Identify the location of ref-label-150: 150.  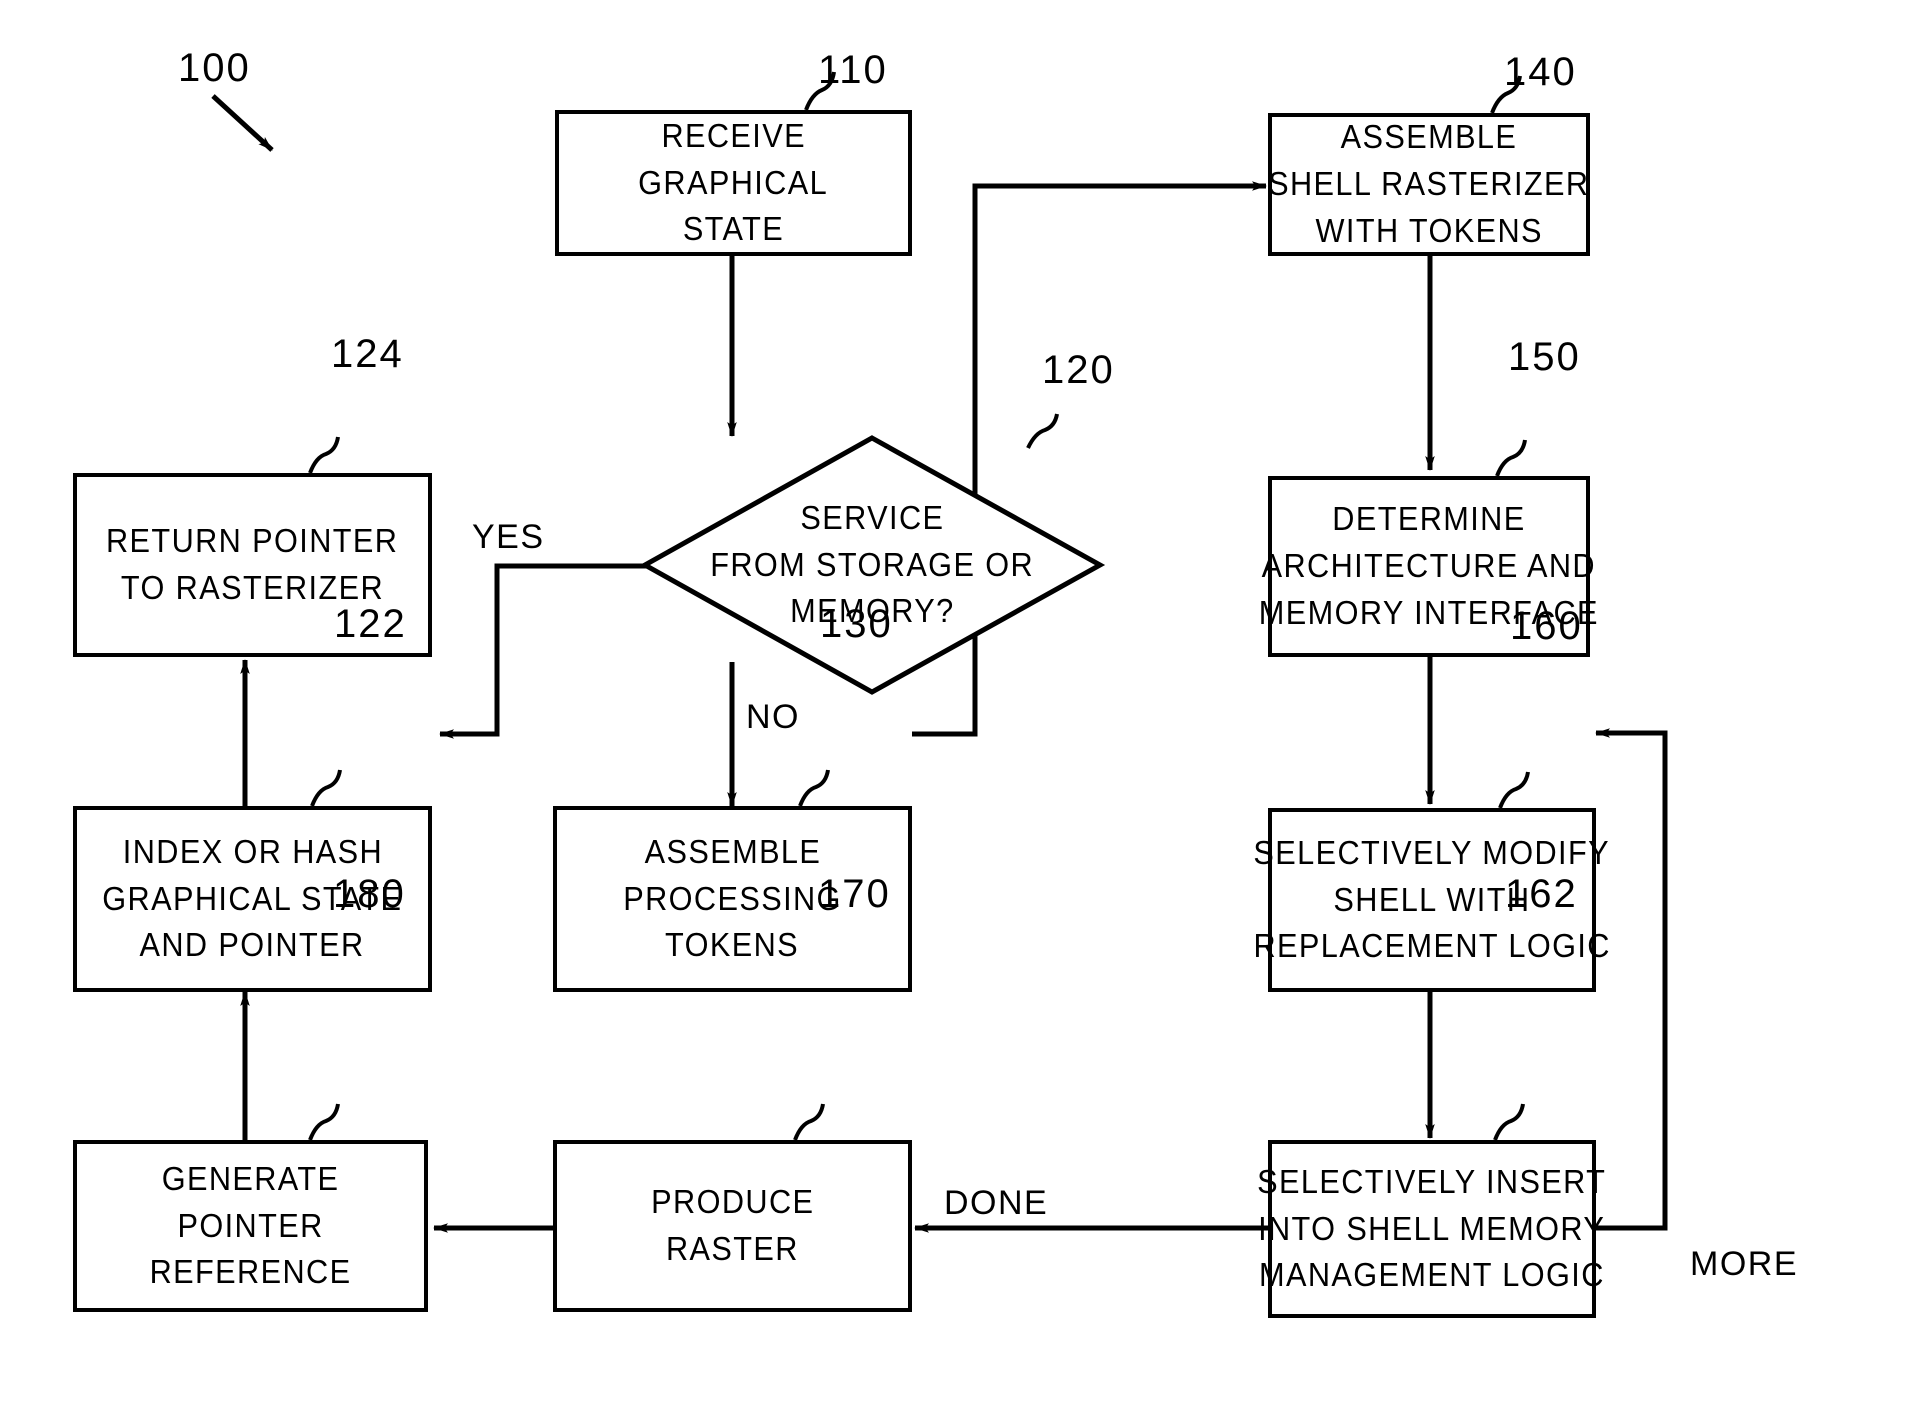
(1544, 357).